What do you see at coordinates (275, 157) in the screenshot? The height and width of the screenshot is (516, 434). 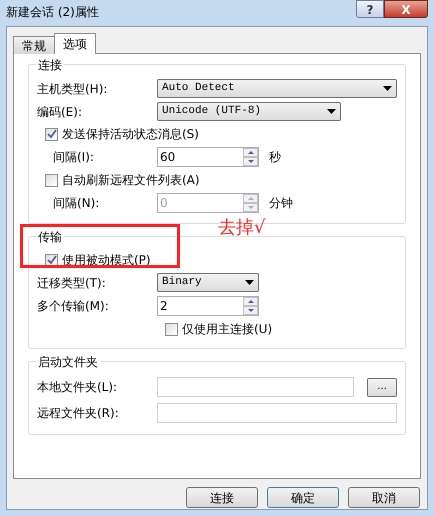 I see `unit-label: 秒` at bounding box center [275, 157].